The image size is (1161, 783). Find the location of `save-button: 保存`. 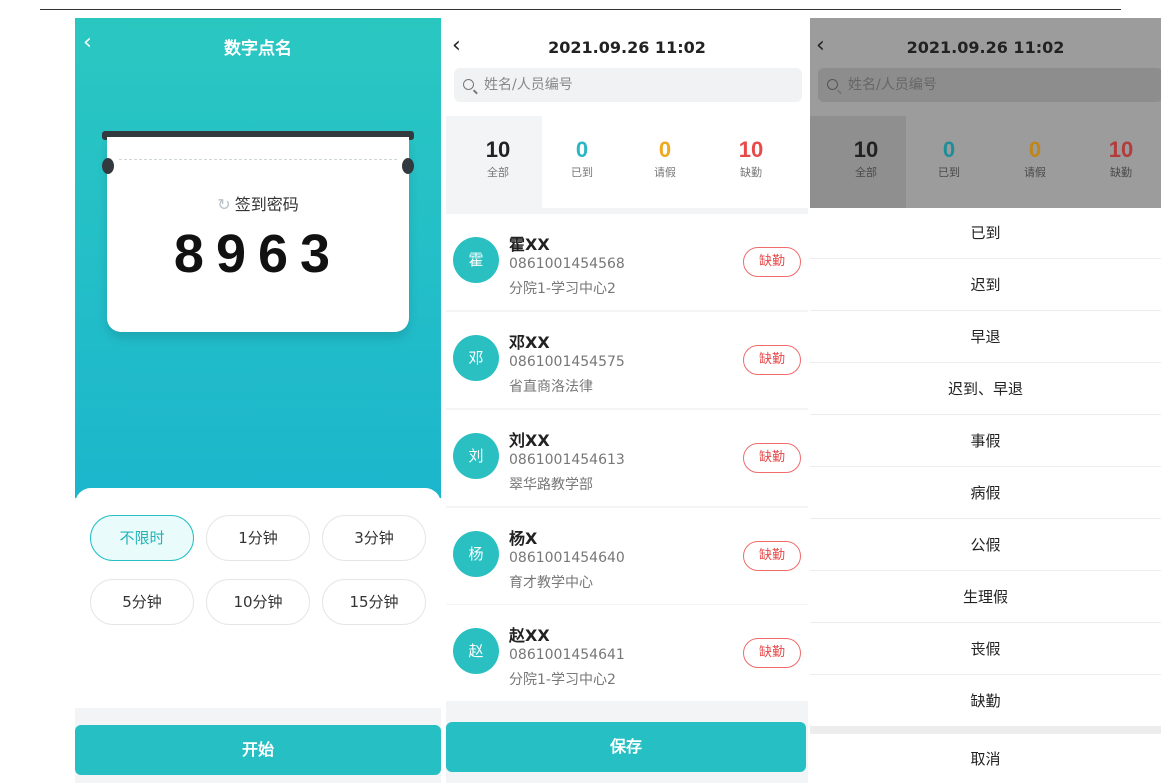

save-button: 保存 is located at coordinates (626, 747).